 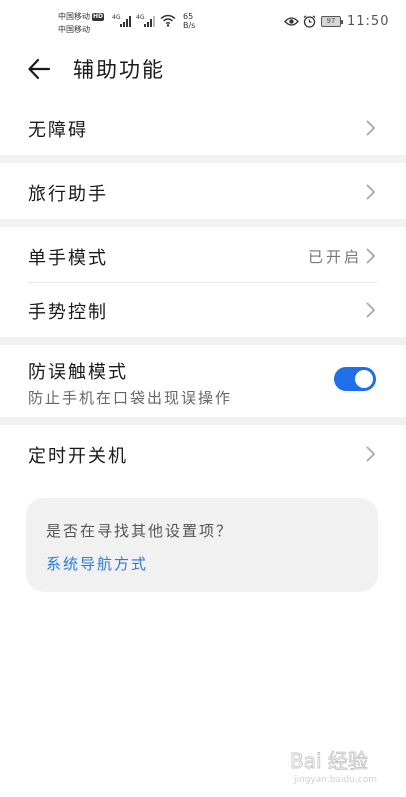 What do you see at coordinates (188, 16) in the screenshot?
I see `speed-value: 65` at bounding box center [188, 16].